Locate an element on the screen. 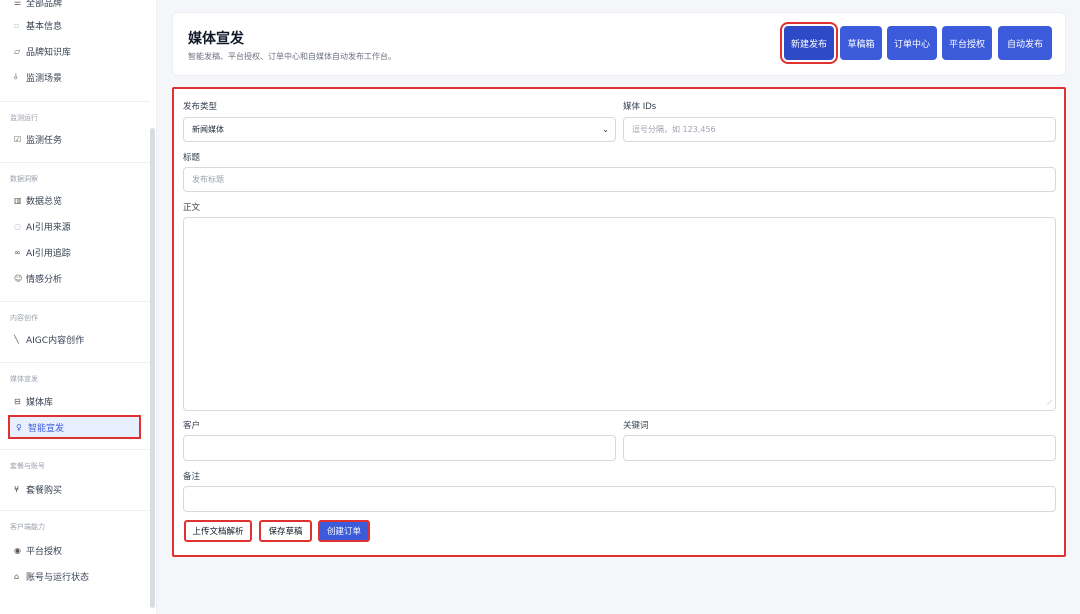 This screenshot has width=1080, height=614. sidebar-item-monitor-task: ☑ 监测任务 is located at coordinates (38, 139).